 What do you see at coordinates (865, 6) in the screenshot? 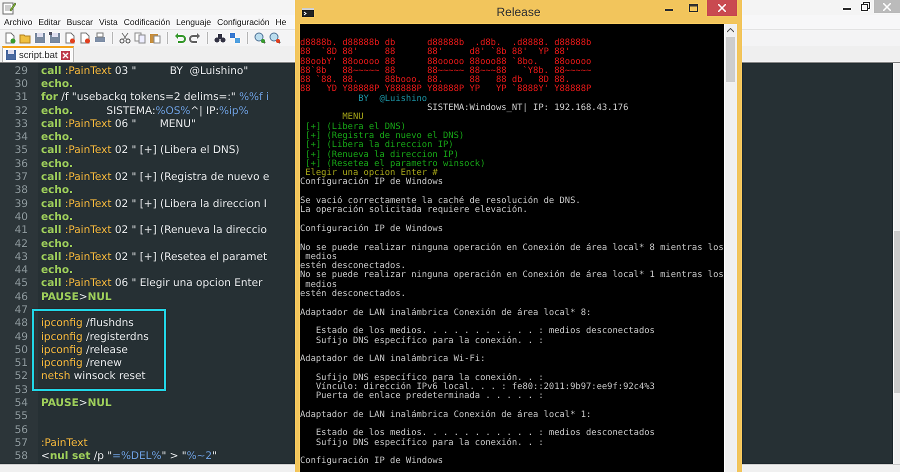
I see `restore-icon` at bounding box center [865, 6].